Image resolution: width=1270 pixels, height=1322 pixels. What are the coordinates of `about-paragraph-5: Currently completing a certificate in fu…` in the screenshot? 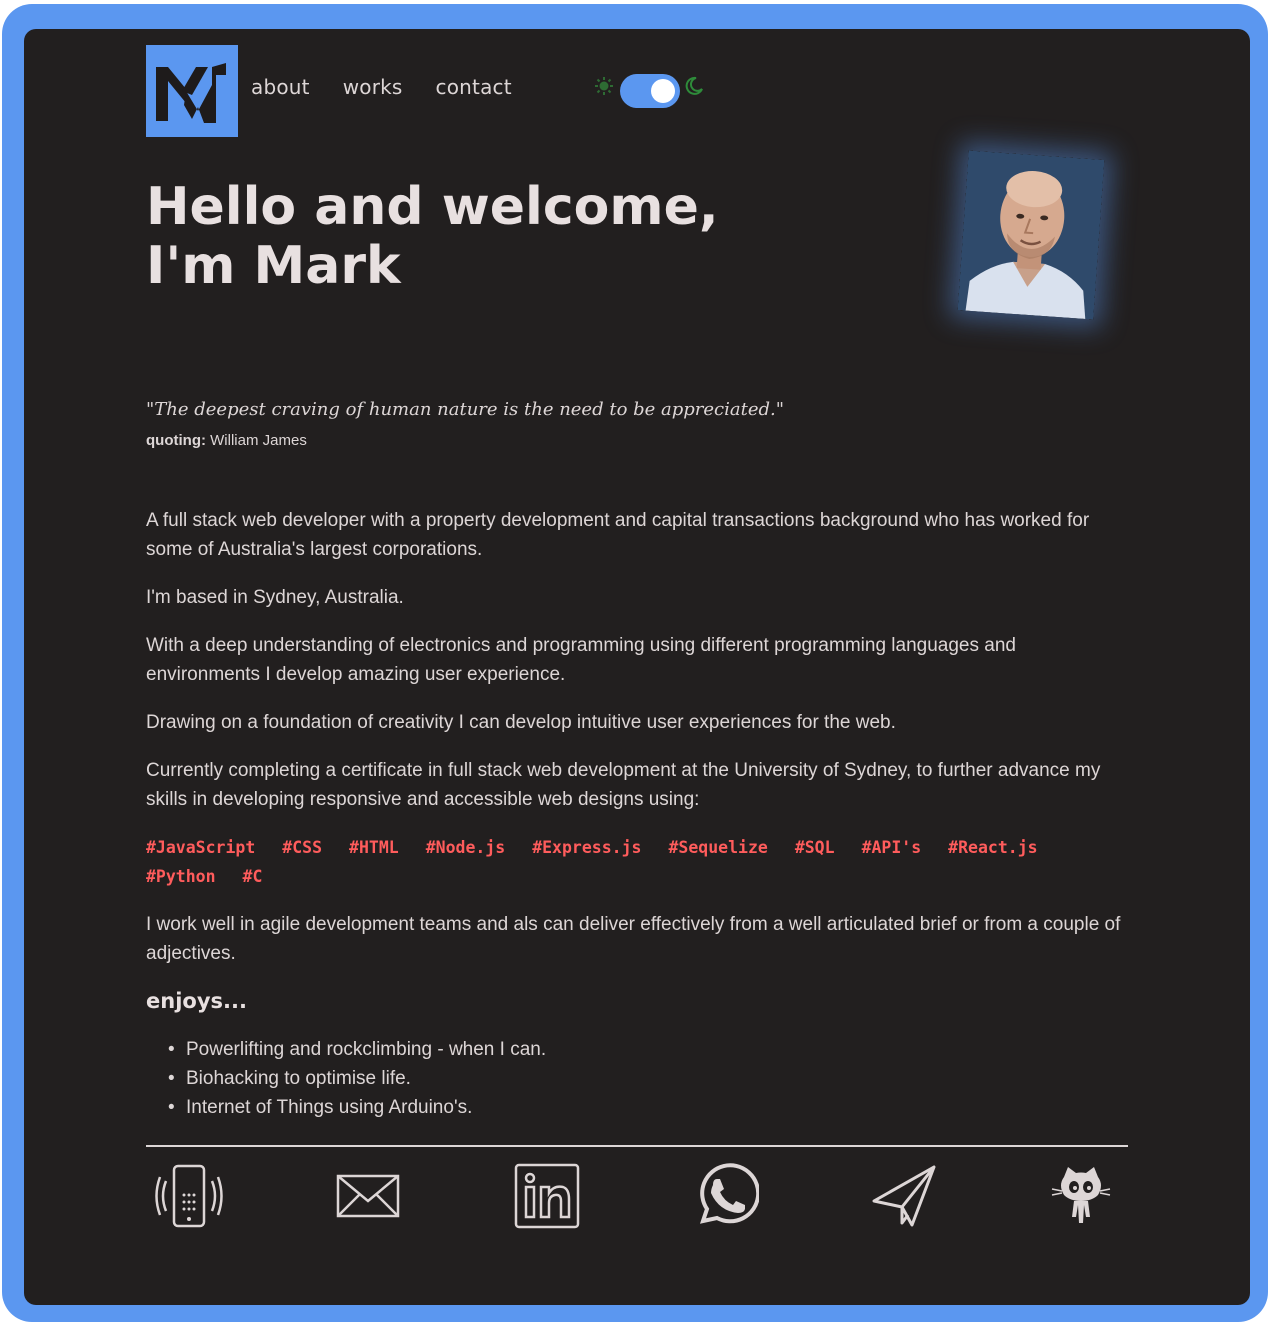 It's located at (623, 785).